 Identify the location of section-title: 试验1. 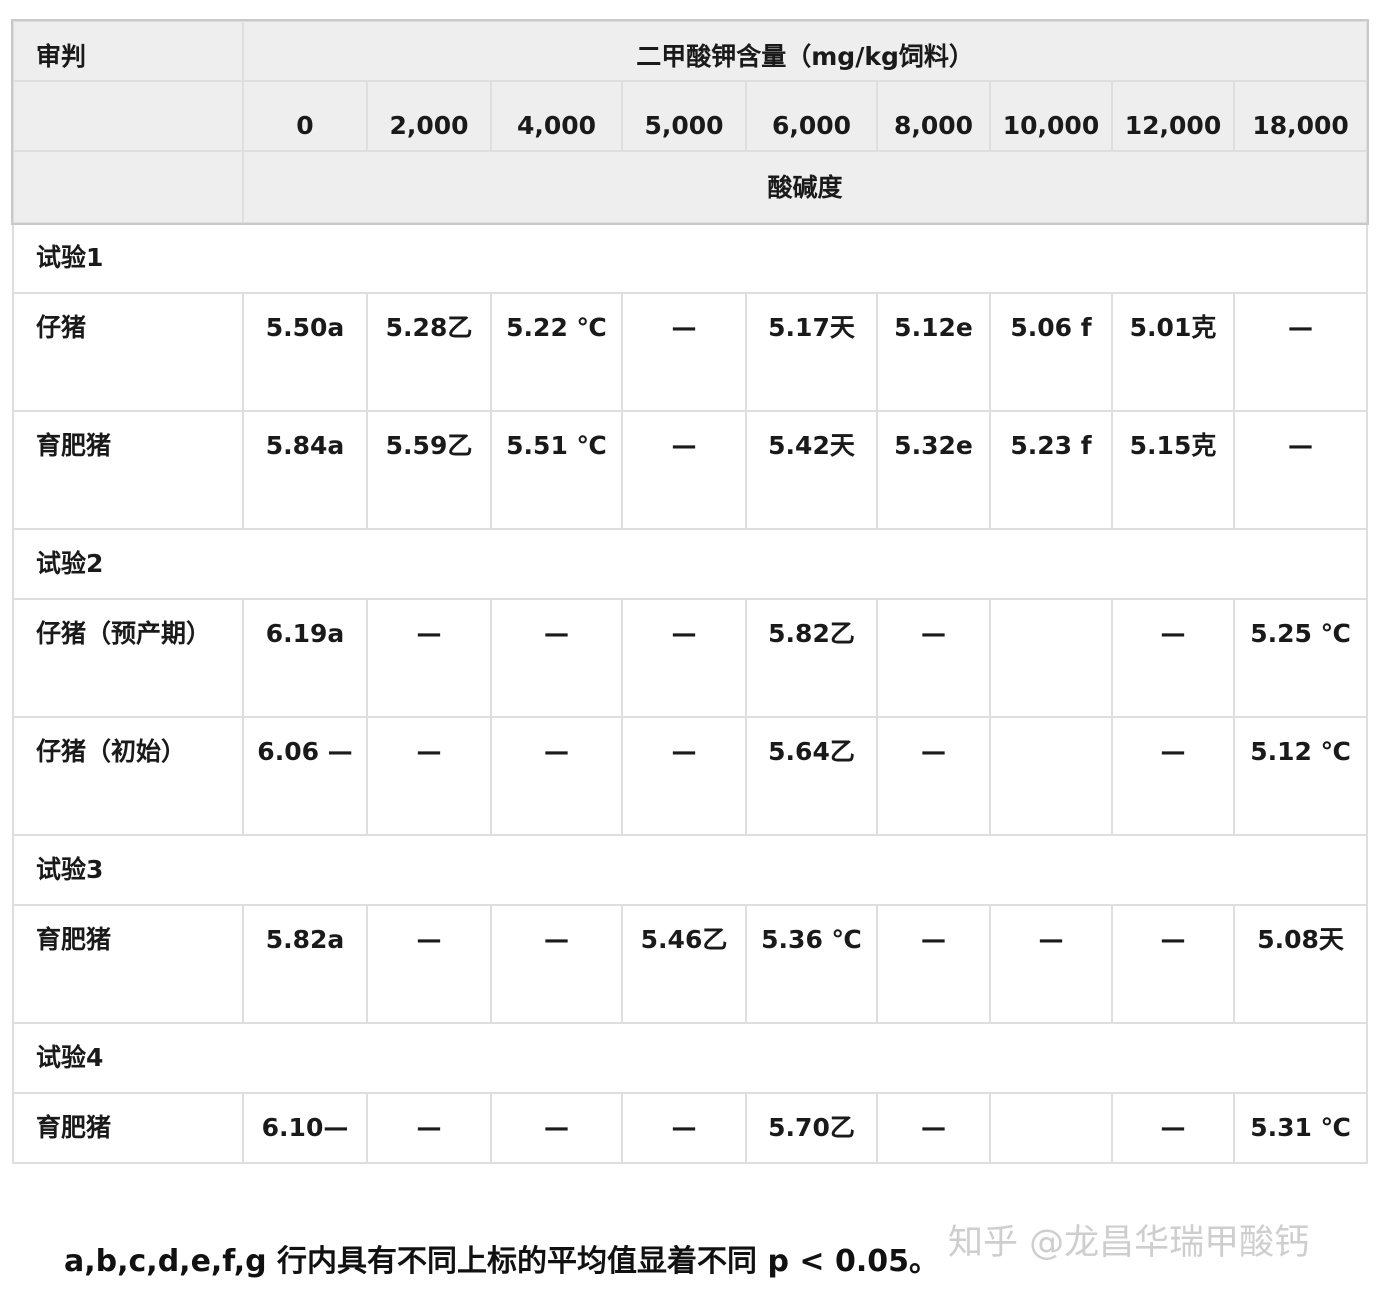
(690, 258).